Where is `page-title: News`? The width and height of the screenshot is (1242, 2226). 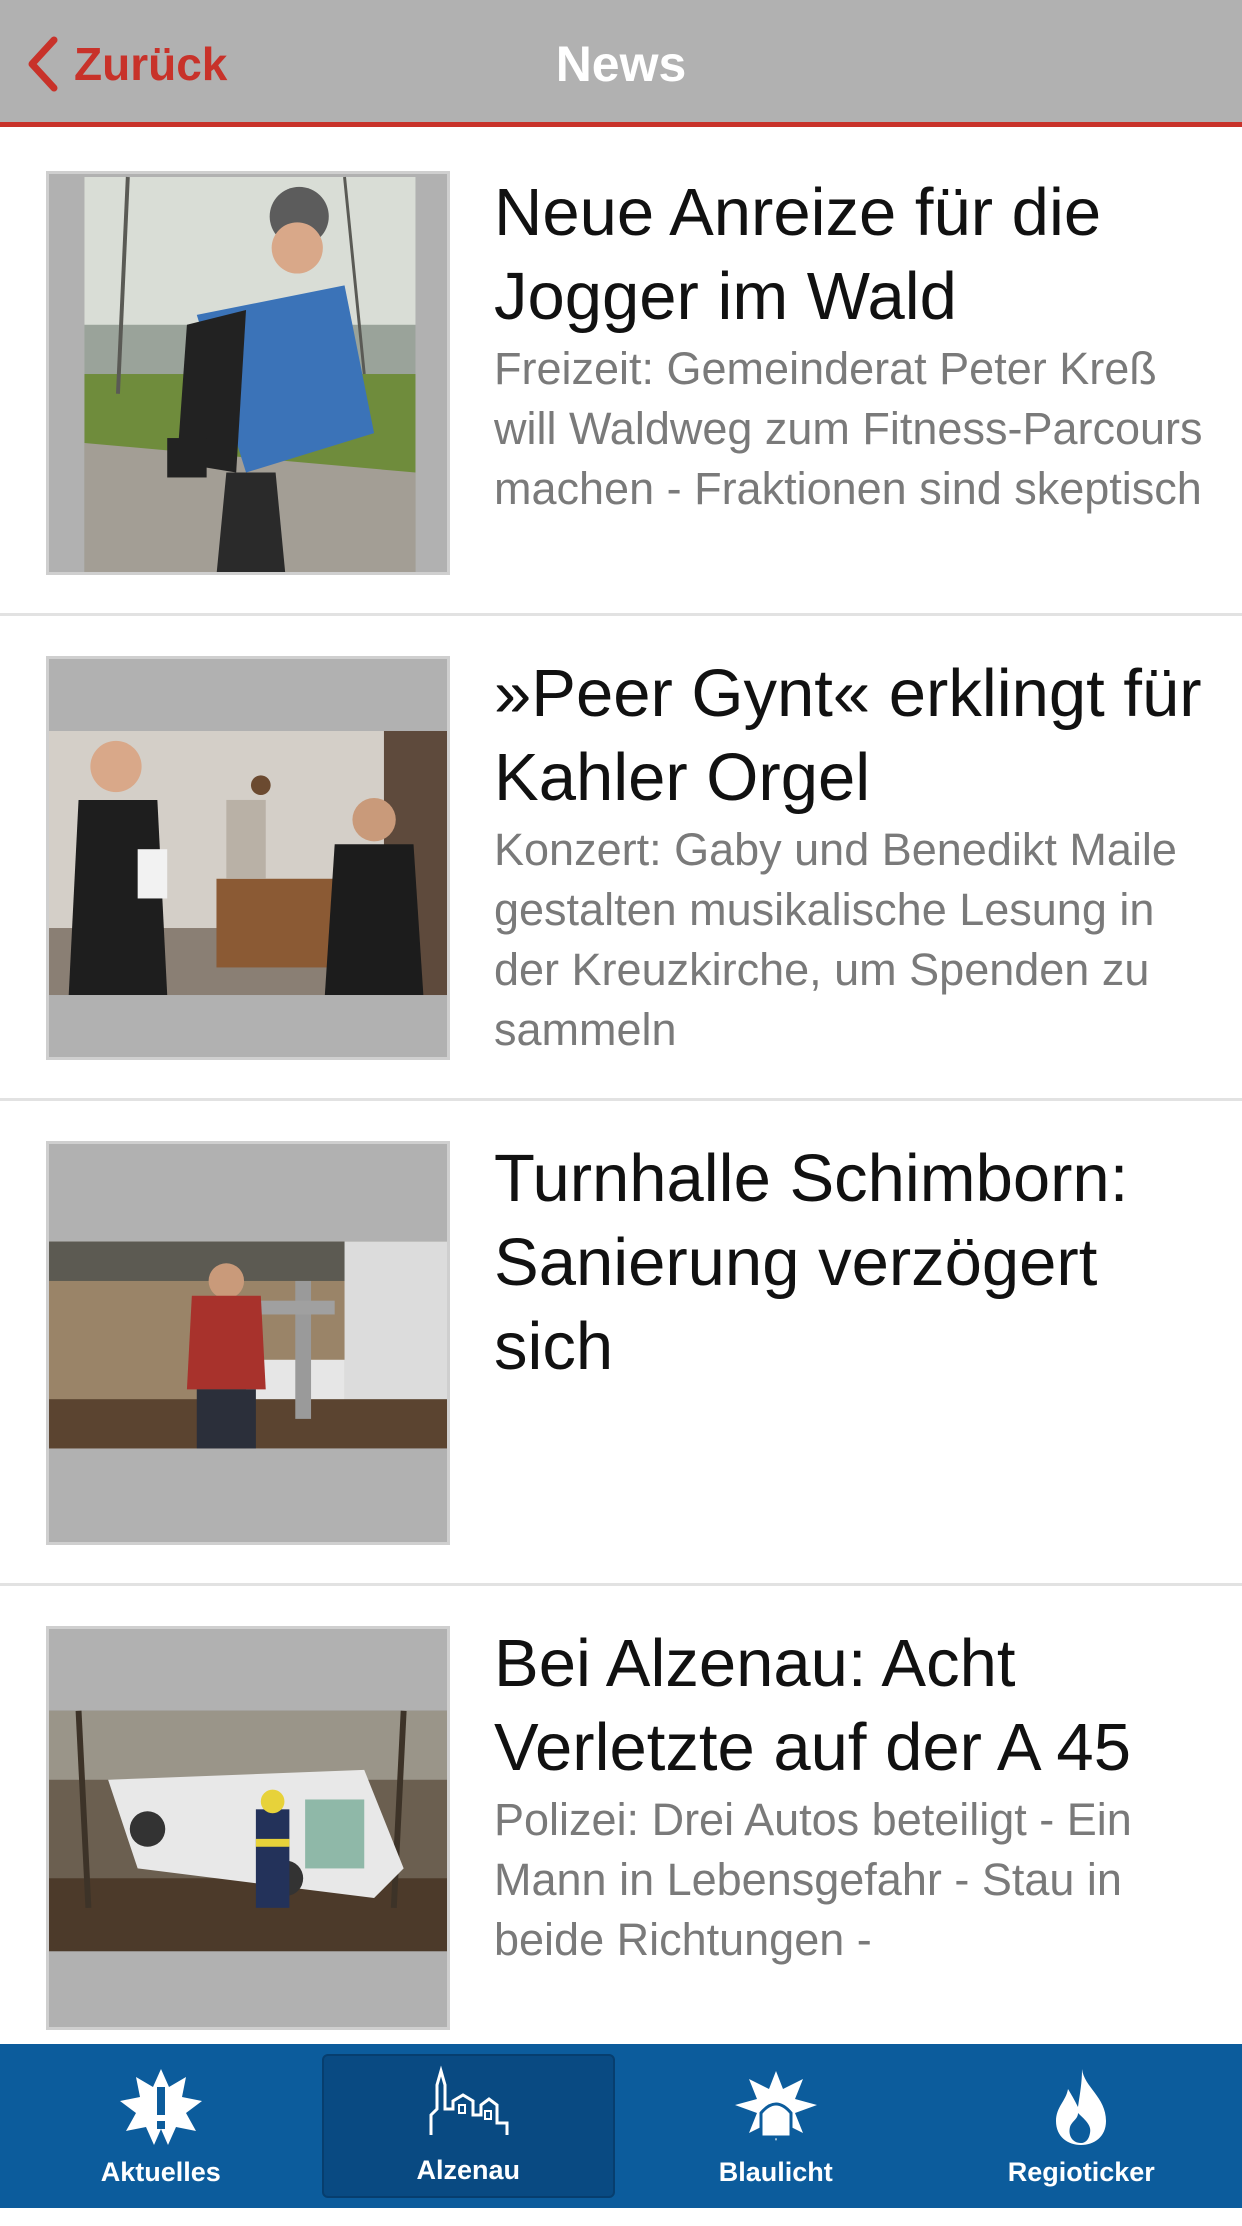
page-title: News is located at coordinates (621, 64).